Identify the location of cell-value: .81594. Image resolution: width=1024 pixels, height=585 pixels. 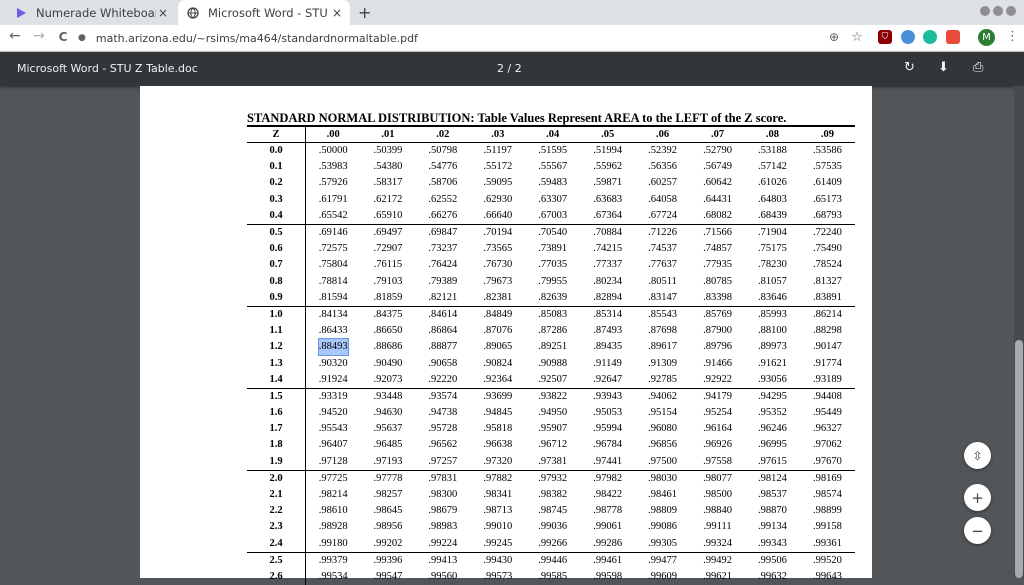
(333, 297).